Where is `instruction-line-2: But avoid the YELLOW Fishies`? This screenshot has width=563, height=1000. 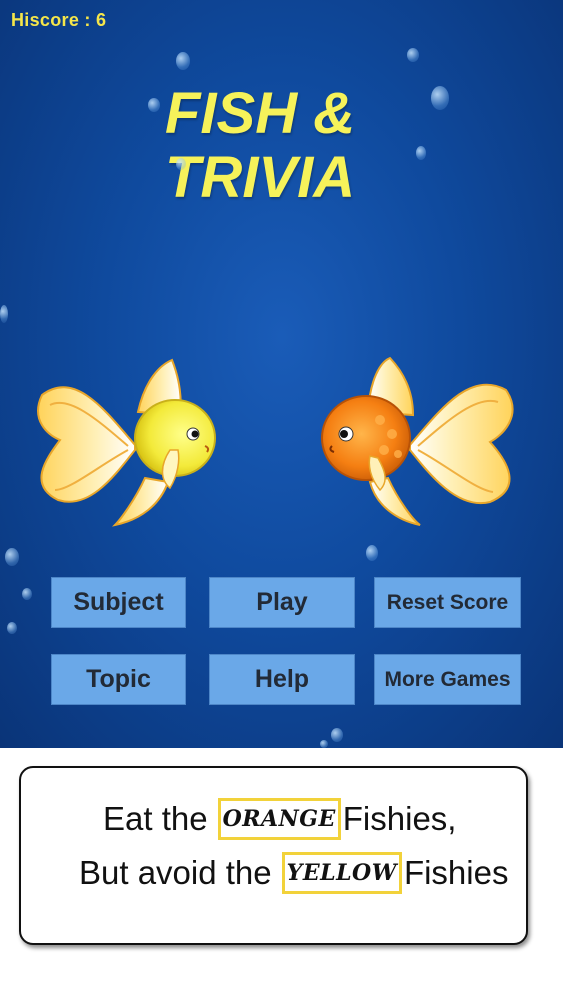
instruction-line-2: But avoid the YELLOW Fishies is located at coordinates (293, 873).